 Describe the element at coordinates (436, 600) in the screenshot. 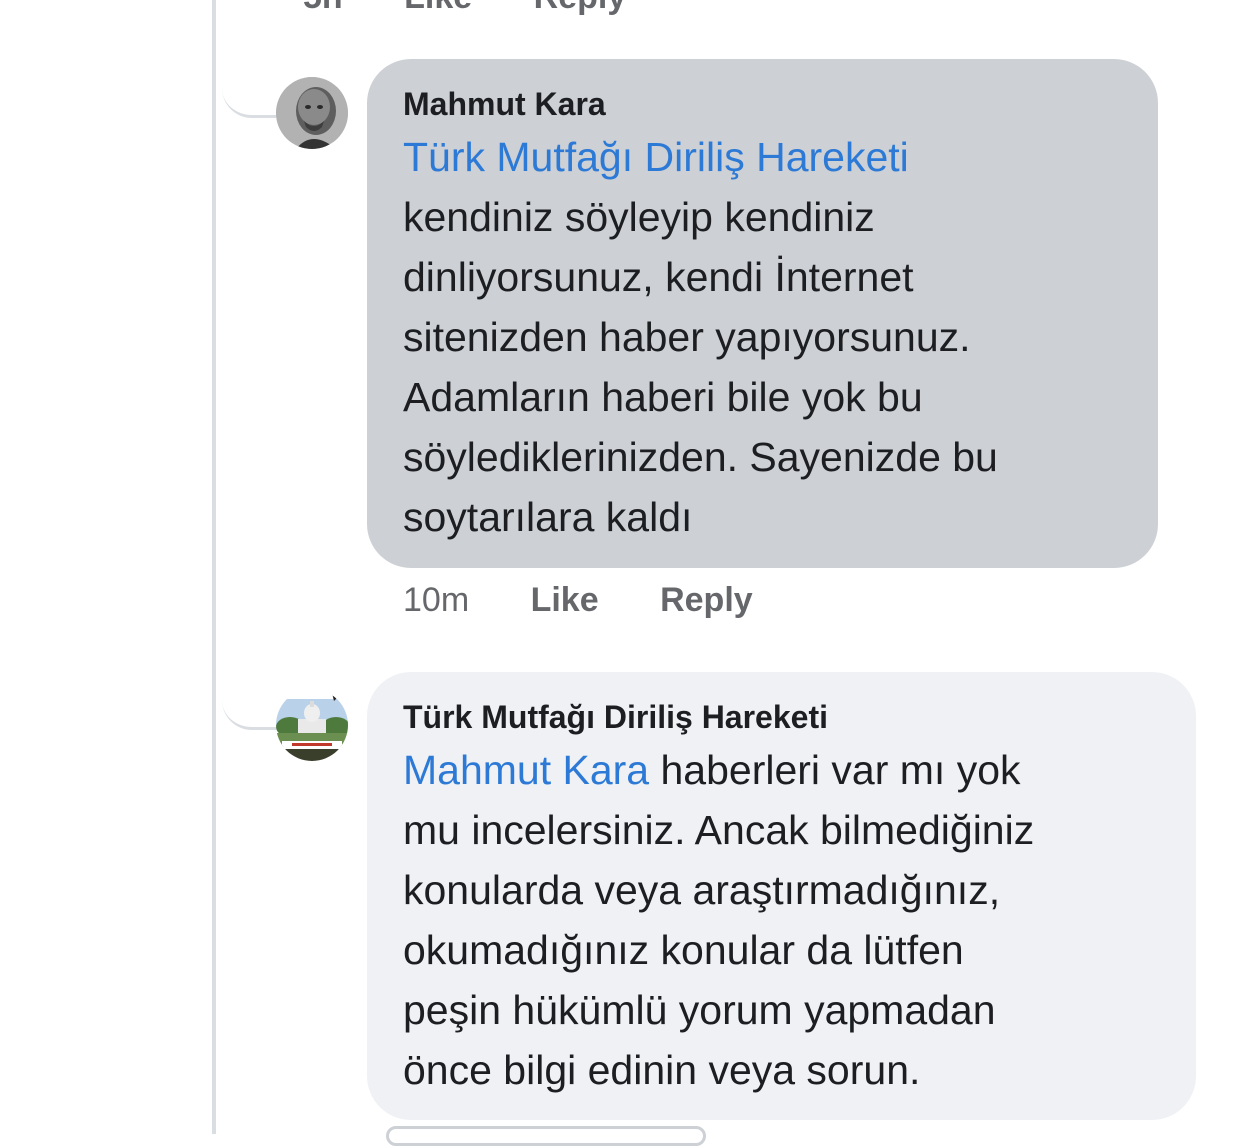

I see `comment-time: 10m` at that location.